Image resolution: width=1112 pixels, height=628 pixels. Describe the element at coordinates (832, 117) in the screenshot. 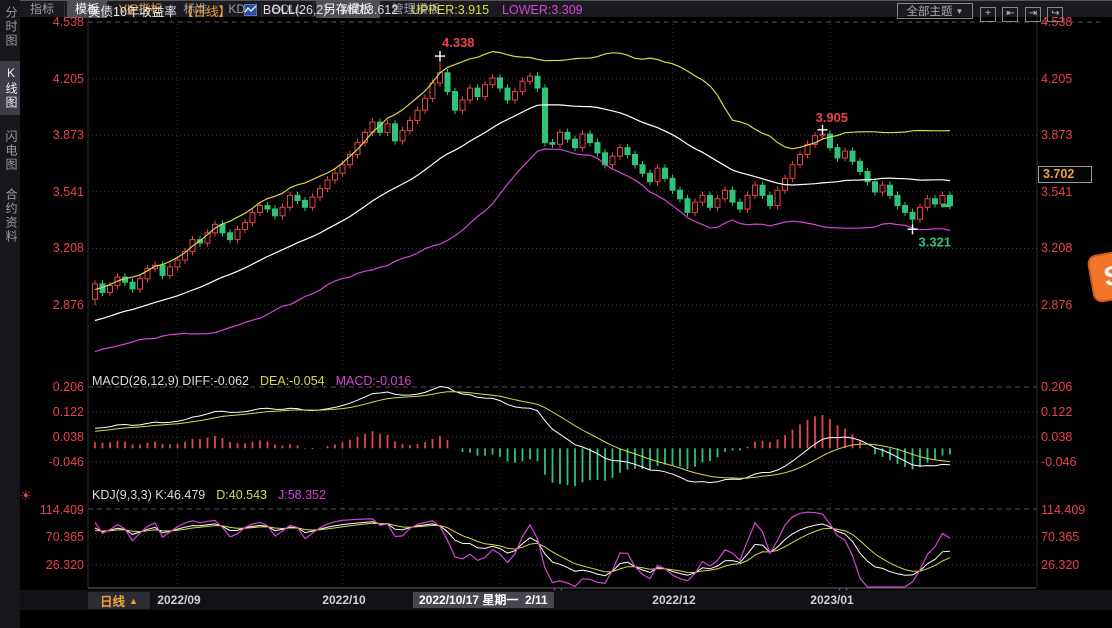

I see `svg-text: 3.905` at that location.